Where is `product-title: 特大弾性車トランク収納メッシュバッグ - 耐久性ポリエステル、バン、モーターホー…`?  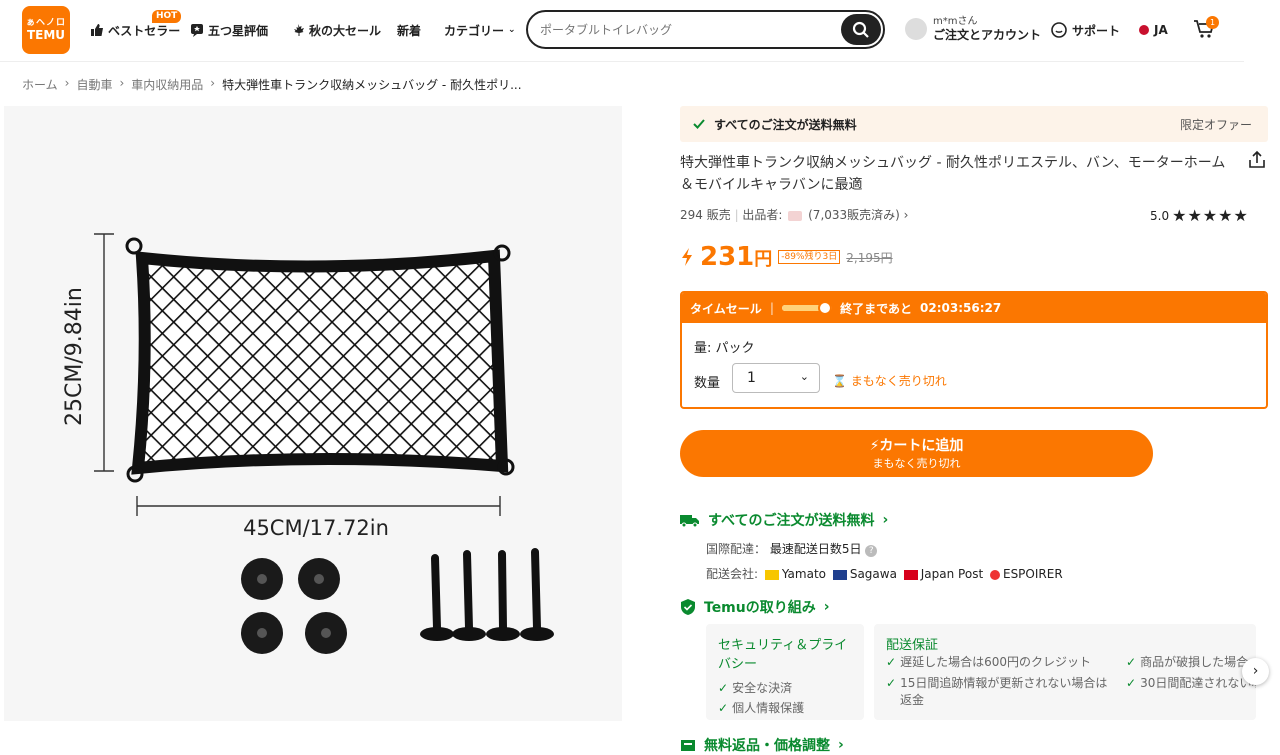 product-title: 特大弾性車トランク収納メッシュバッグ - 耐久性ポリエステル、バン、モーターホー… is located at coordinates (953, 174).